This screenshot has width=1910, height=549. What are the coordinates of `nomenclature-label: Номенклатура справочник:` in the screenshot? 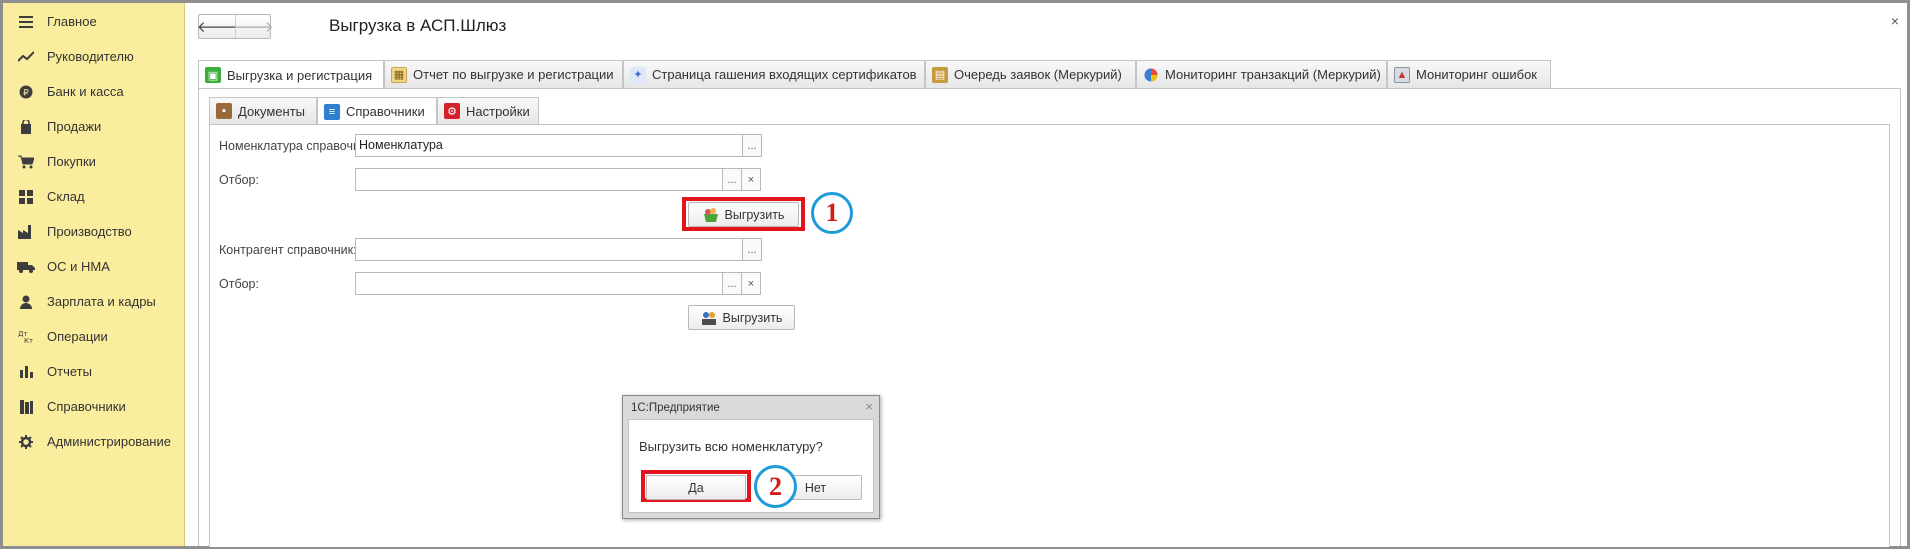 It's located at (297, 146).